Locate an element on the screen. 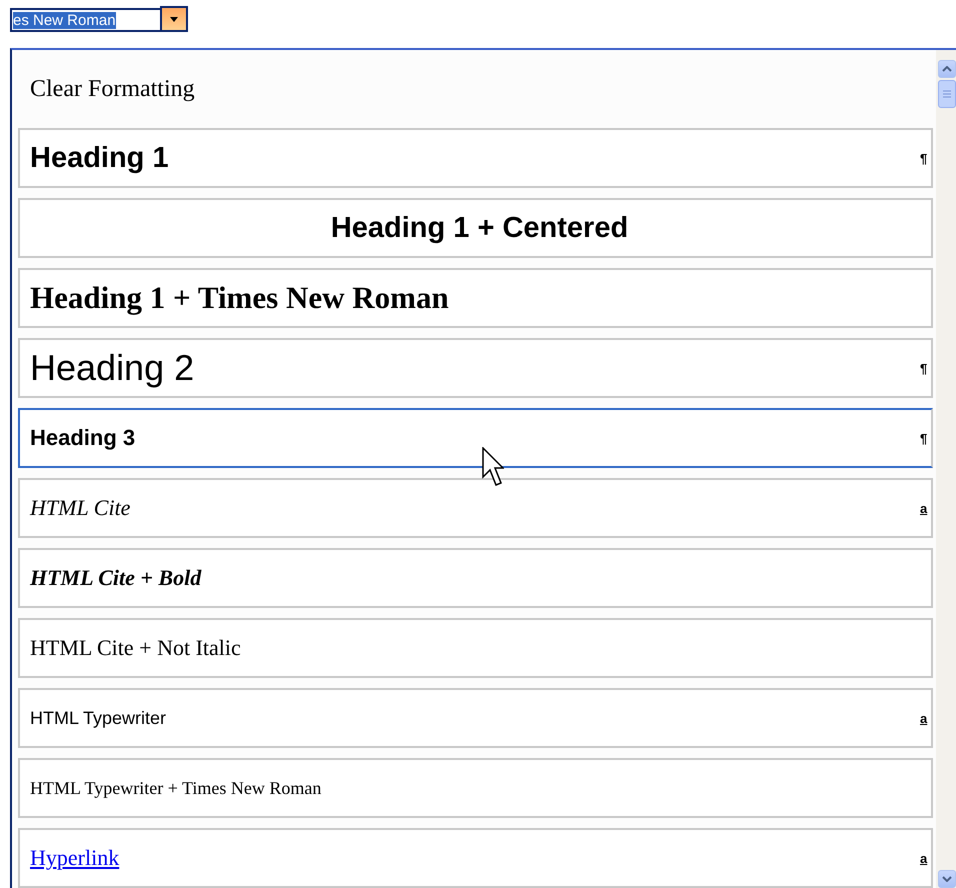 The height and width of the screenshot is (888, 956). scroll-down-button is located at coordinates (947, 879).